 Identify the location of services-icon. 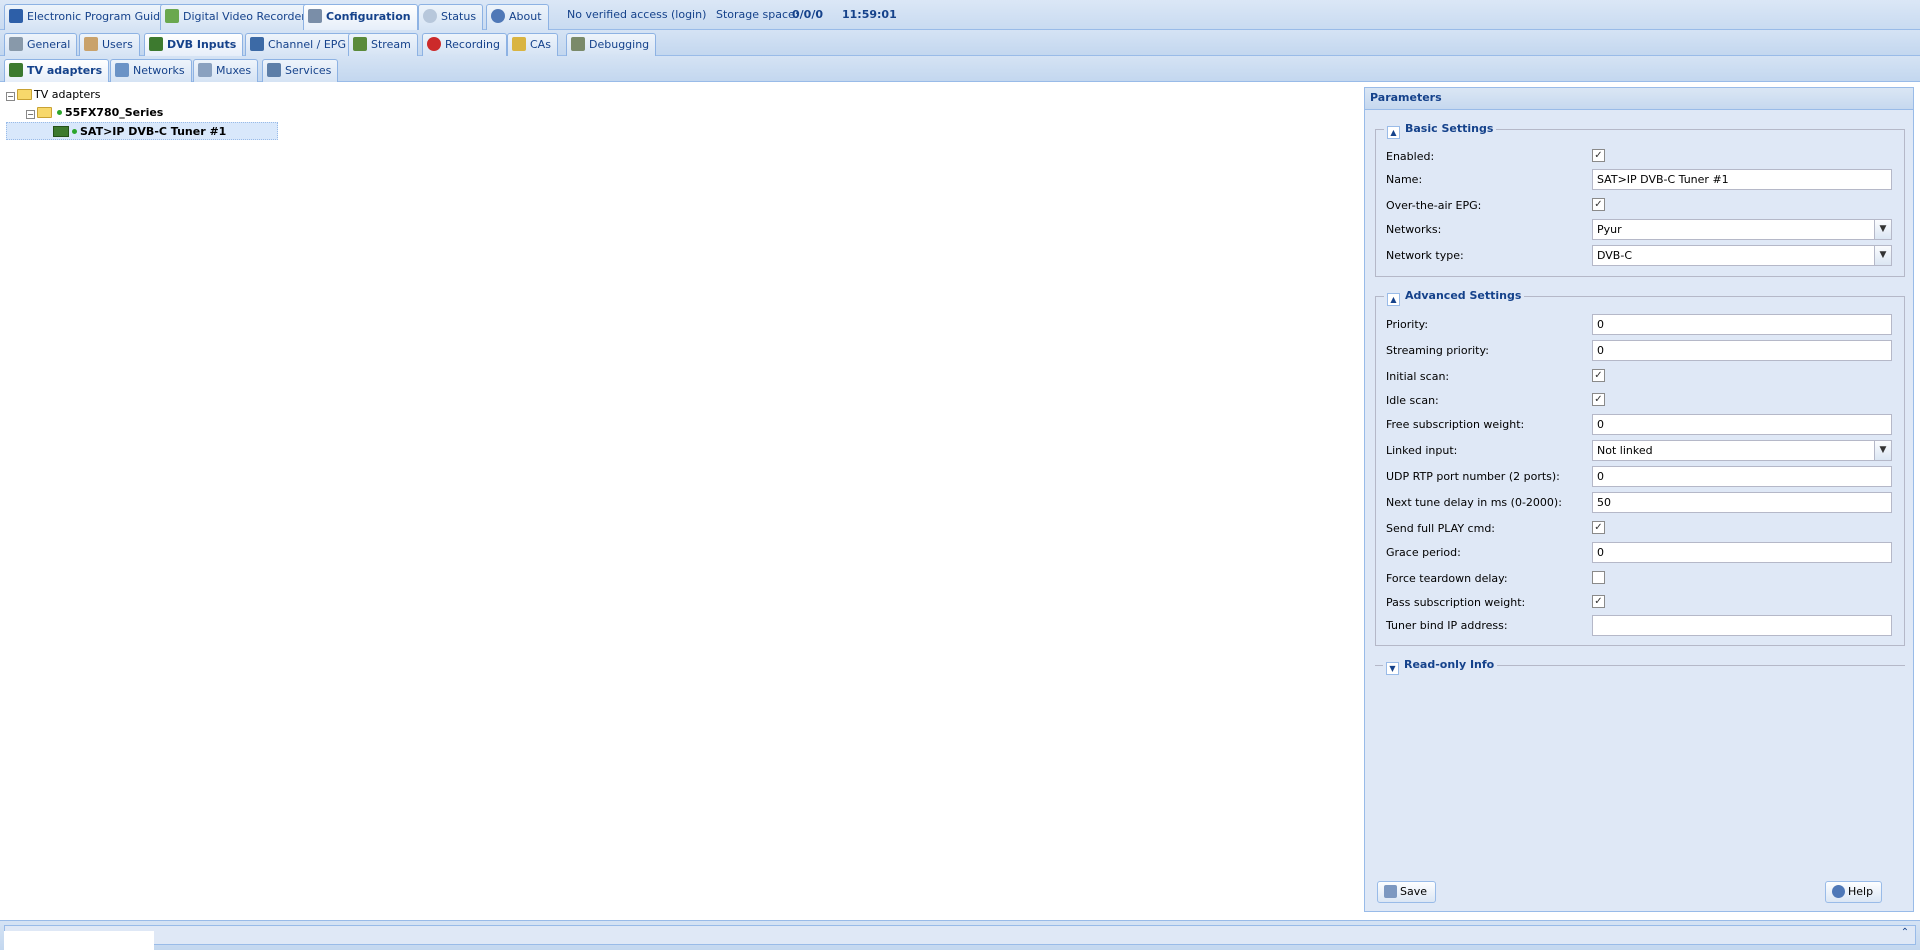
(274, 70).